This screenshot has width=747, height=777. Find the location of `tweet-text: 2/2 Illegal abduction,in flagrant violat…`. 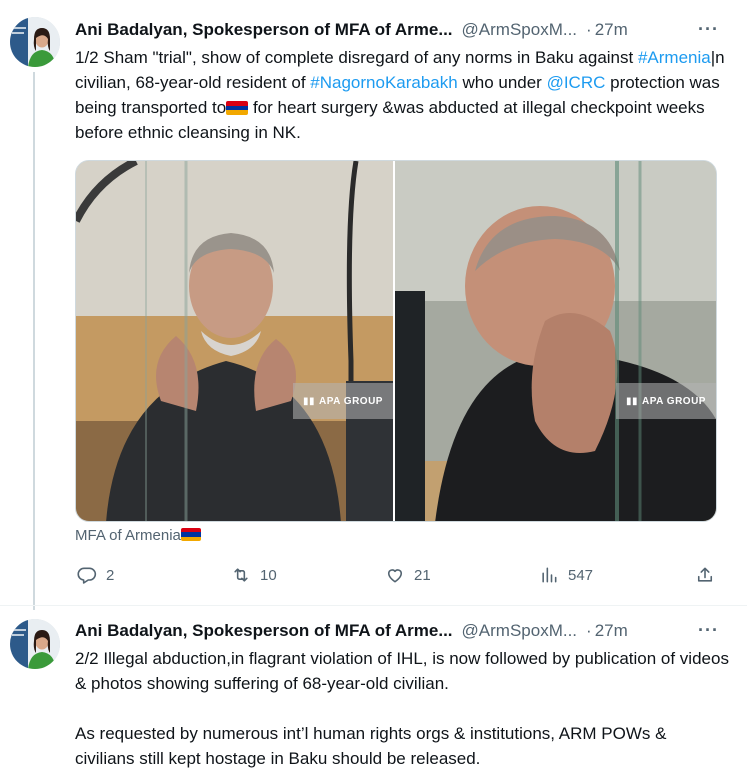

tweet-text: 2/2 Illegal abduction,in flagrant violat… is located at coordinates (402, 708).